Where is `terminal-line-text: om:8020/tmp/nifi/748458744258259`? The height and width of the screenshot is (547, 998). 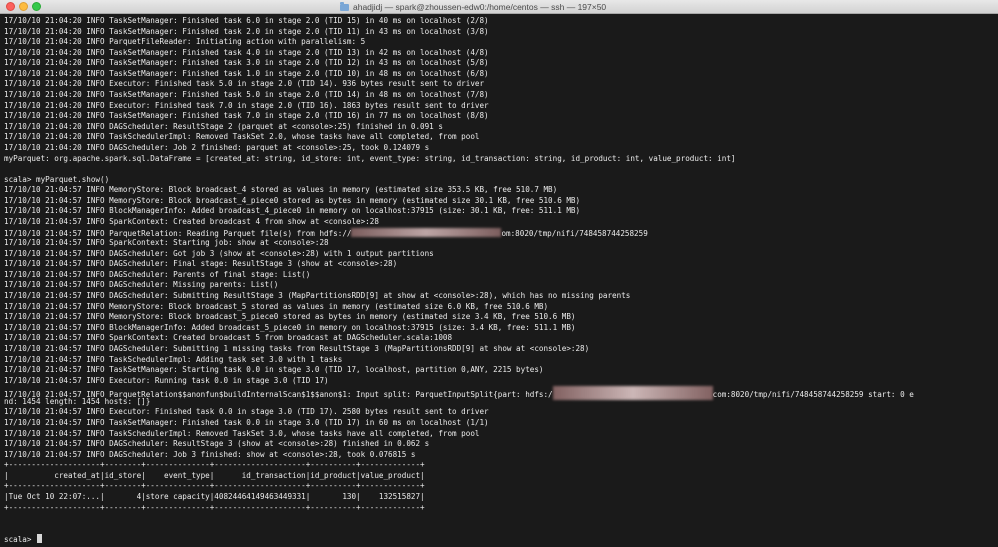
terminal-line-text: om:8020/tmp/nifi/748458744258259 is located at coordinates (574, 233).